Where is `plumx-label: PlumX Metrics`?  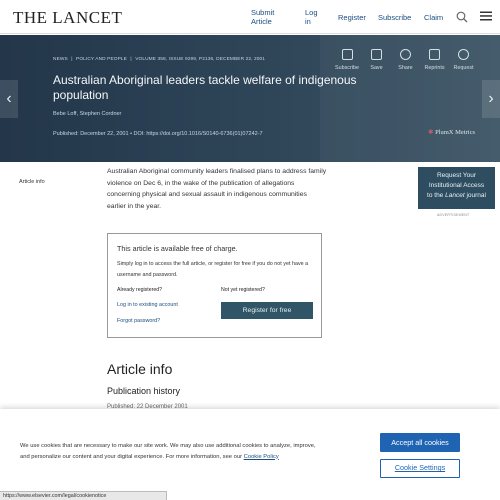 plumx-label: PlumX Metrics is located at coordinates (455, 132).